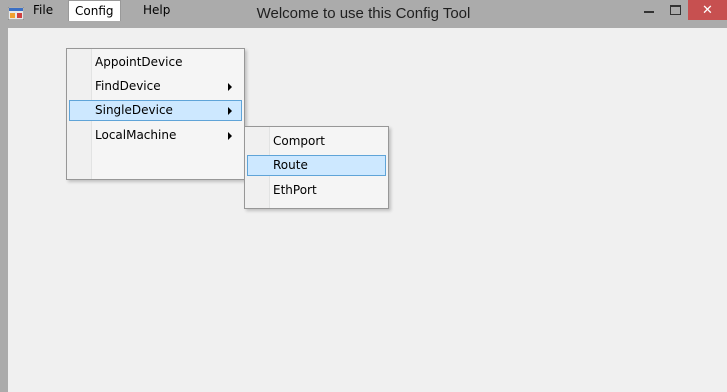  I want to click on minimize-button, so click(649, 10).